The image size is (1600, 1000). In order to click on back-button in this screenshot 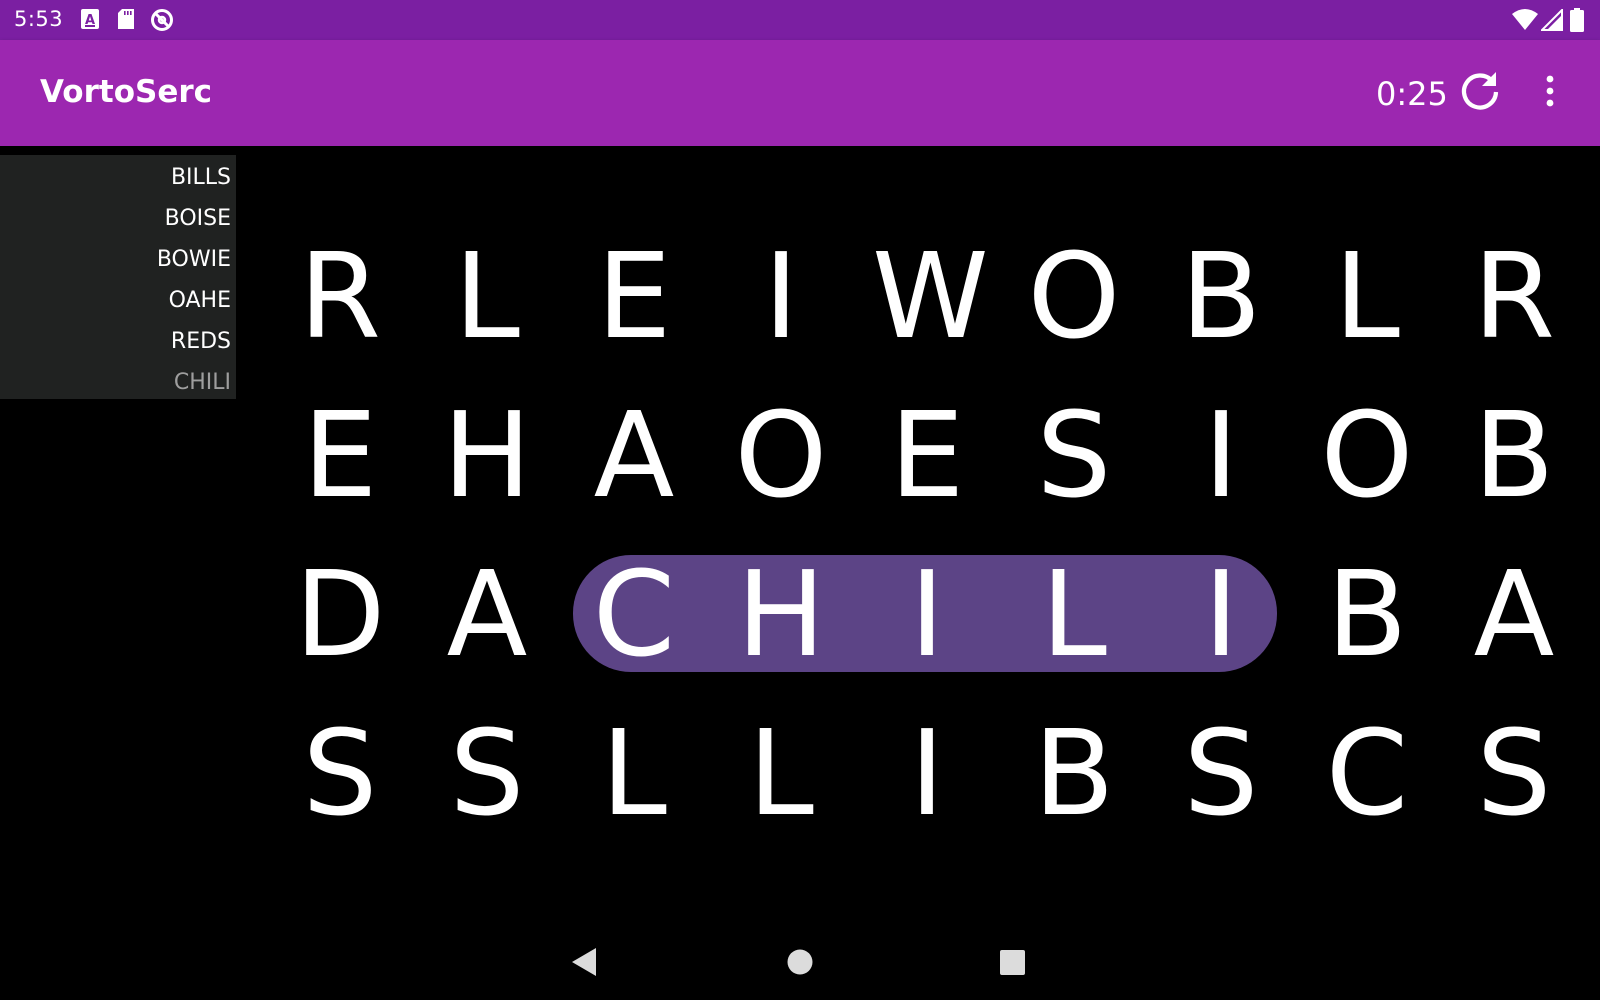, I will do `click(586, 962)`.